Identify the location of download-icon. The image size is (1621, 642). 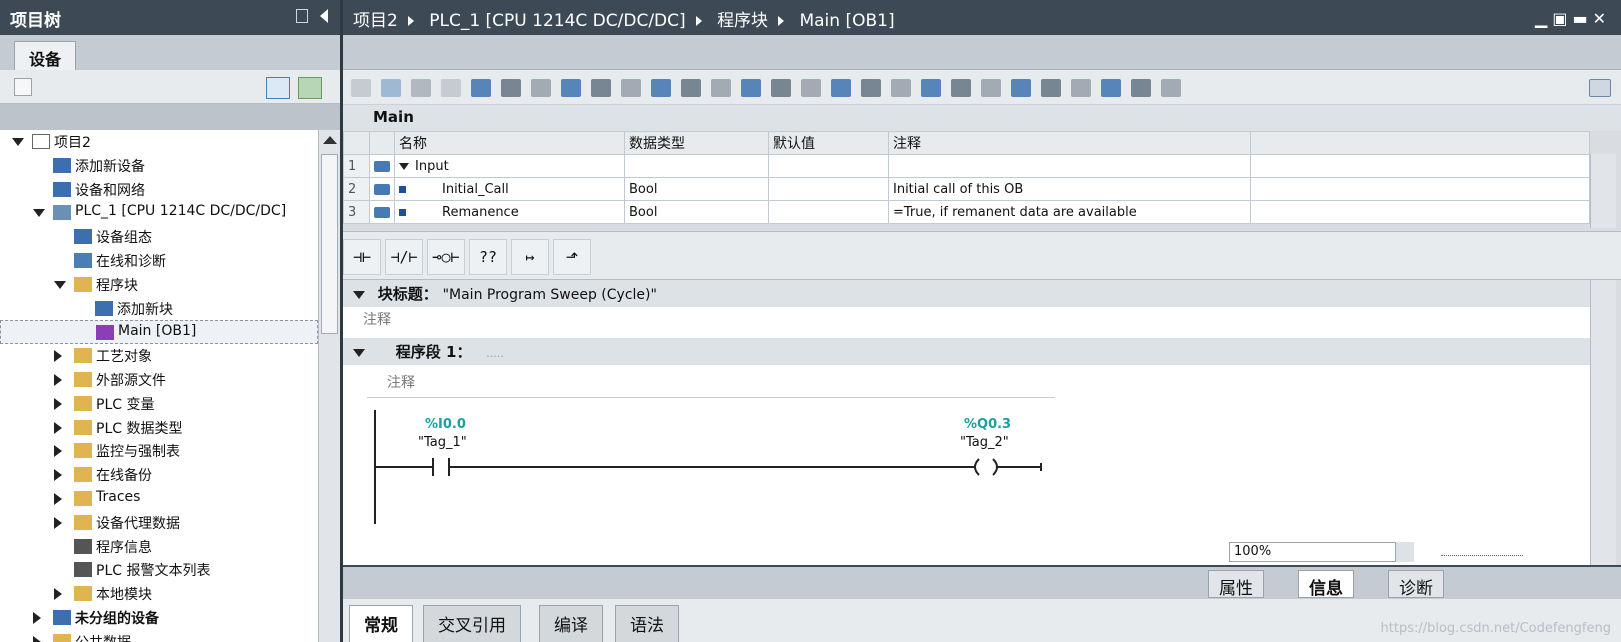
(991, 88).